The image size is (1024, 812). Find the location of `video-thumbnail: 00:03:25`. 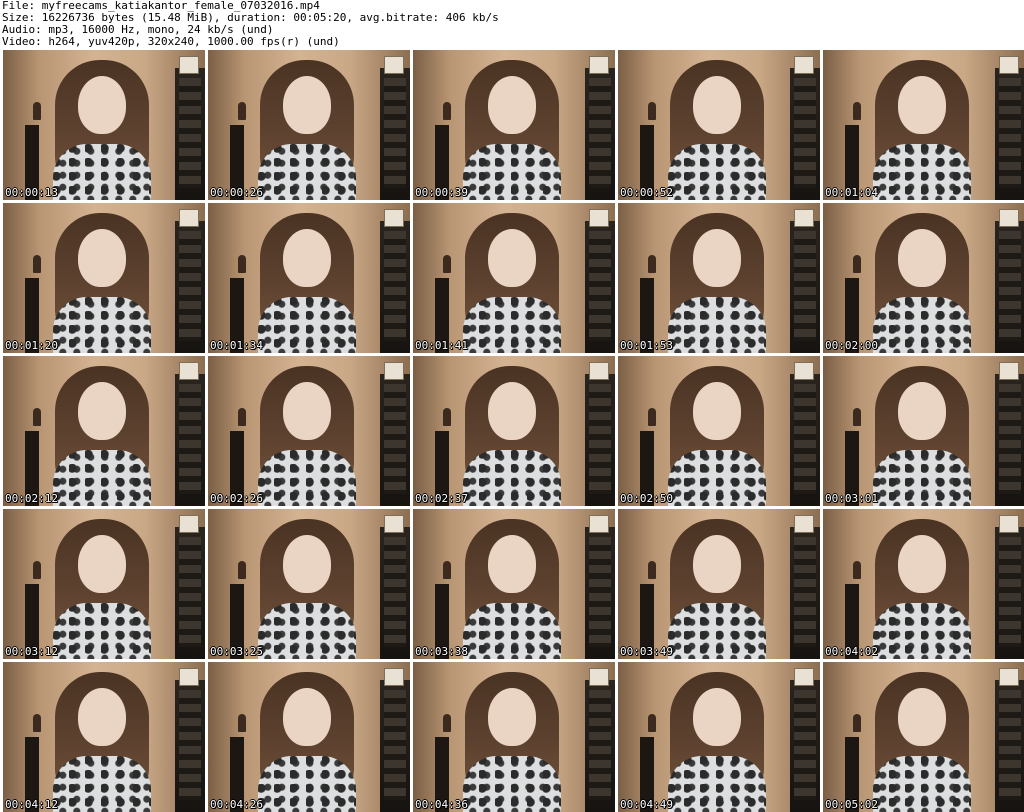

video-thumbnail: 00:03:25 is located at coordinates (309, 584).